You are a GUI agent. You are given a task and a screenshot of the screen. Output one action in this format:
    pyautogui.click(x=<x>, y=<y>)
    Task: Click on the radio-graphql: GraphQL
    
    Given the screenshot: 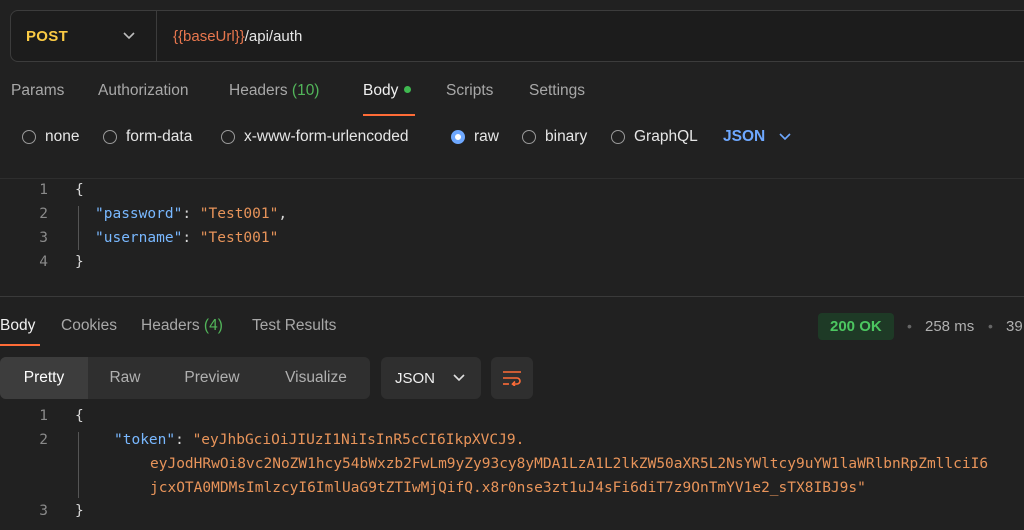 What is the action you would take?
    pyautogui.click(x=654, y=137)
    